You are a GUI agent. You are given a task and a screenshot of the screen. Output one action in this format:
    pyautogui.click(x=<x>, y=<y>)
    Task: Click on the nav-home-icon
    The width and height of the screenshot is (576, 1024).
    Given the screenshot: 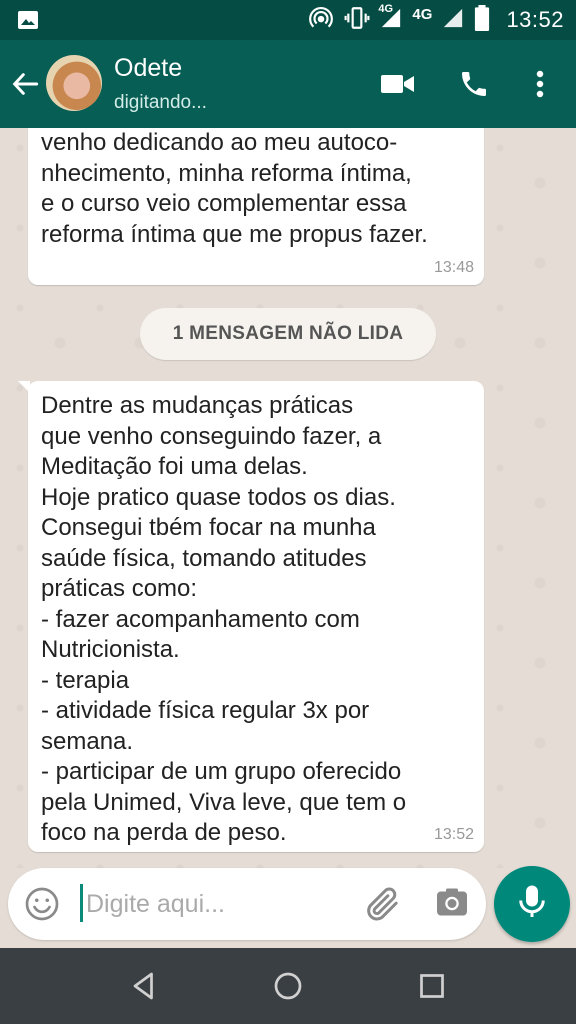 What is the action you would take?
    pyautogui.click(x=288, y=986)
    